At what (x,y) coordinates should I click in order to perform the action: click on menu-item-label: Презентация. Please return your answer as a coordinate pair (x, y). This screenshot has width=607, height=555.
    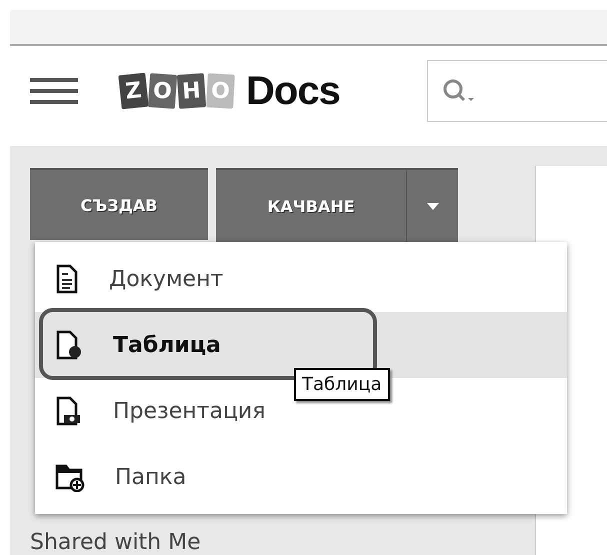
    Looking at the image, I should click on (189, 411).